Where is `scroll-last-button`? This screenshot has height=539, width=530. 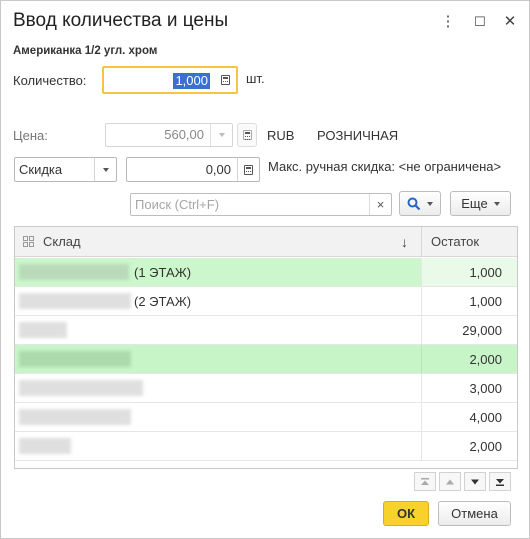 scroll-last-button is located at coordinates (500, 481).